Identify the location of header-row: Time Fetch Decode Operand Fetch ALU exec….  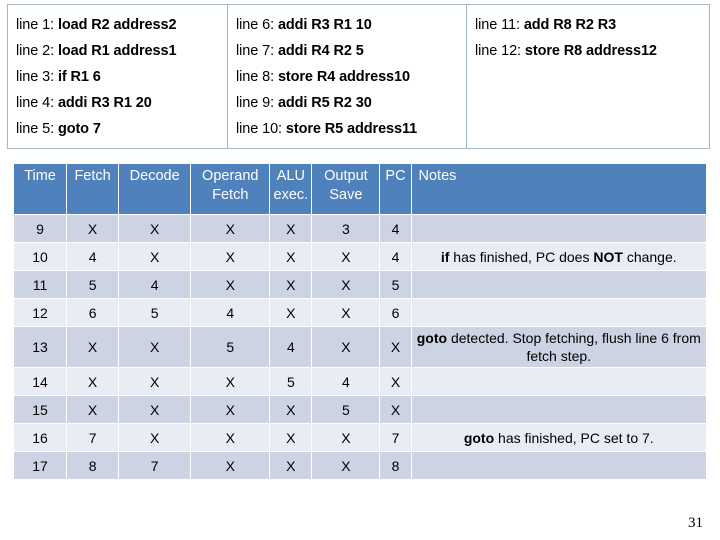
(360, 189).